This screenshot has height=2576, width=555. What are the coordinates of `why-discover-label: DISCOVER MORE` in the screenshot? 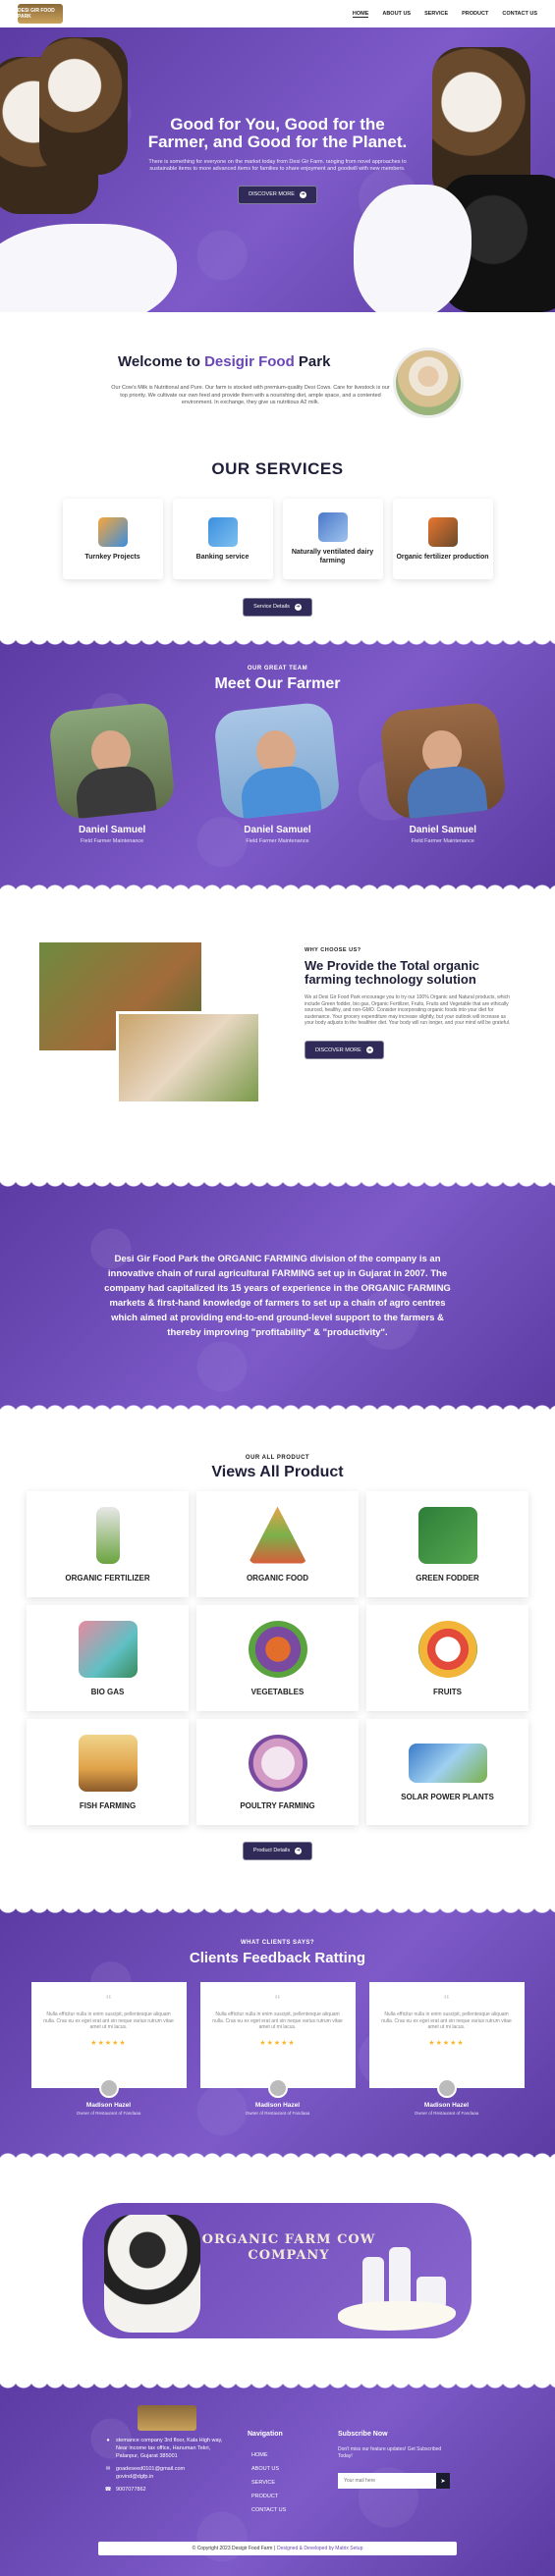 It's located at (338, 1049).